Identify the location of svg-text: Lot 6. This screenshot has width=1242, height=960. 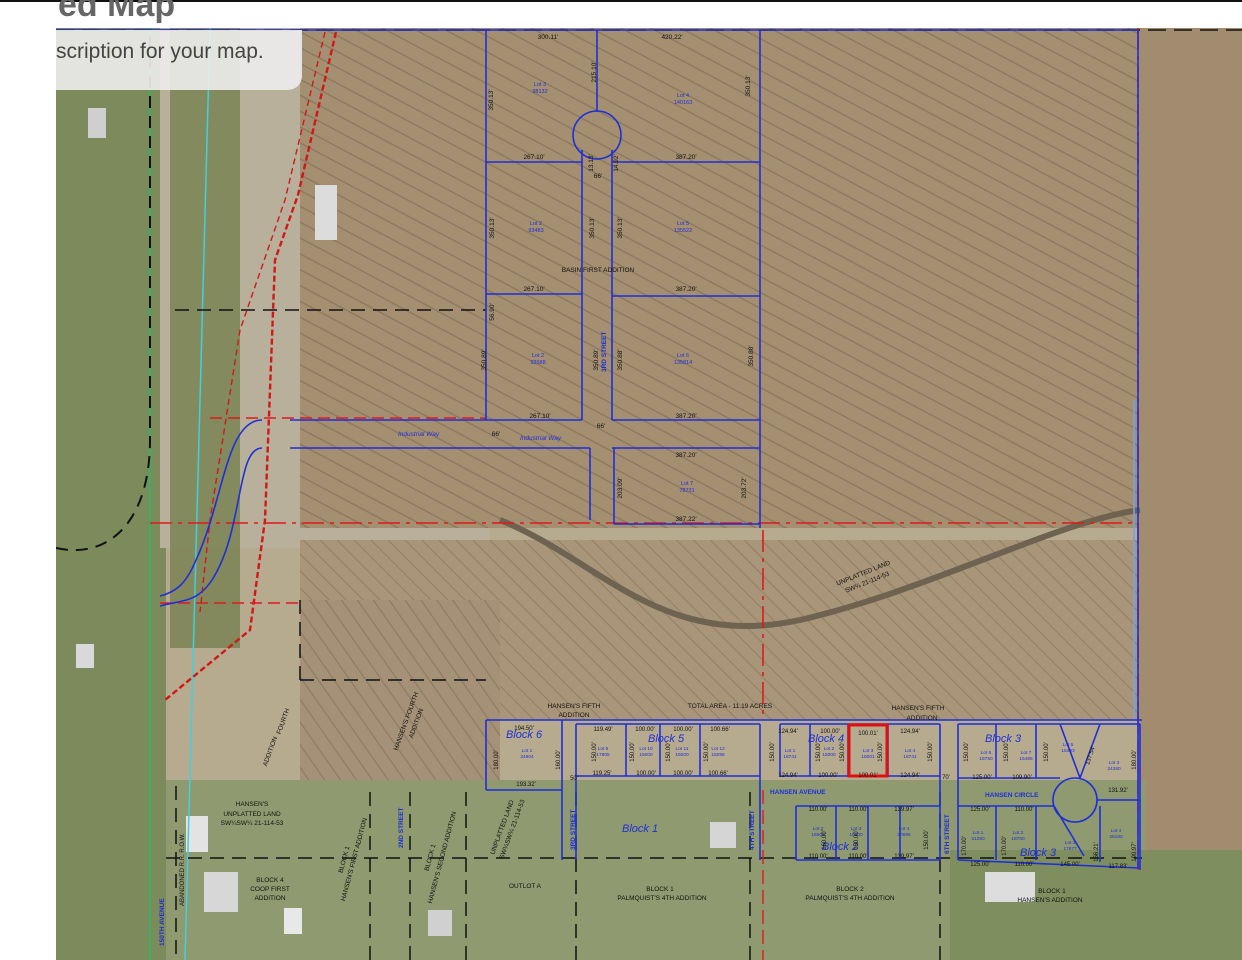
(986, 753).